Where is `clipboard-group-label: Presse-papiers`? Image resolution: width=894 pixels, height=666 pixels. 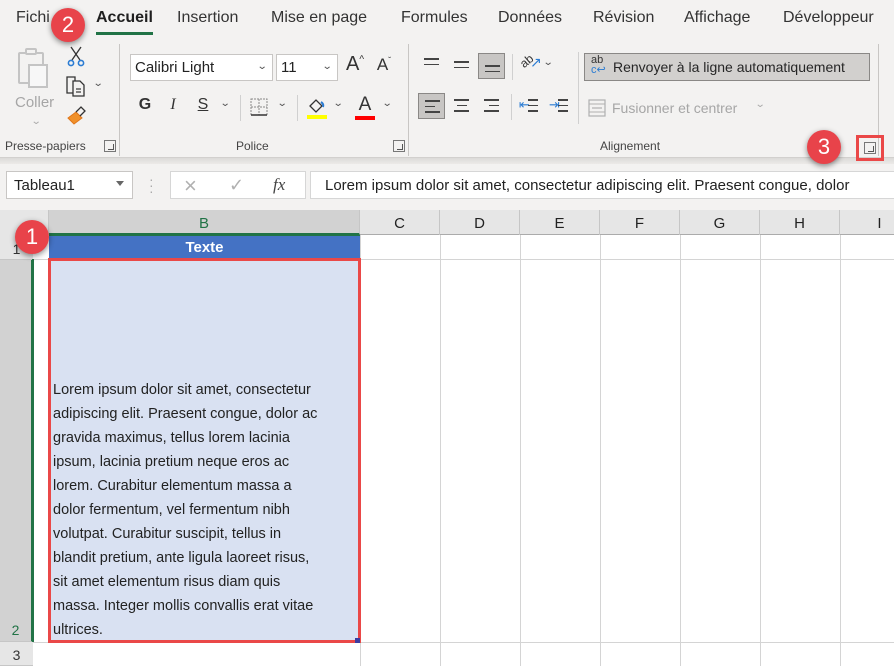
clipboard-group-label: Presse-papiers is located at coordinates (45, 146).